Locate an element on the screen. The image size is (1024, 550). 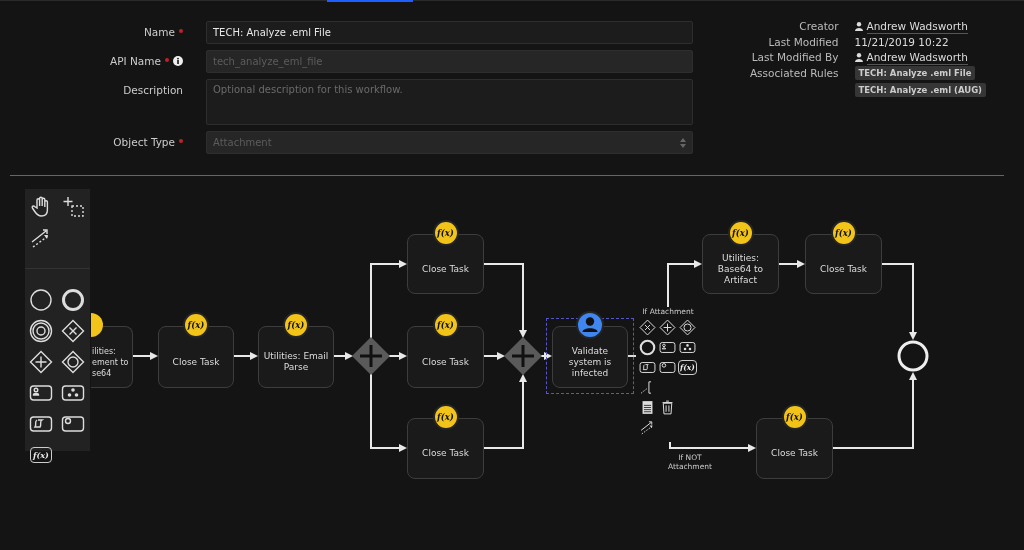
meta-label: Associated Rules is located at coordinates (794, 73).